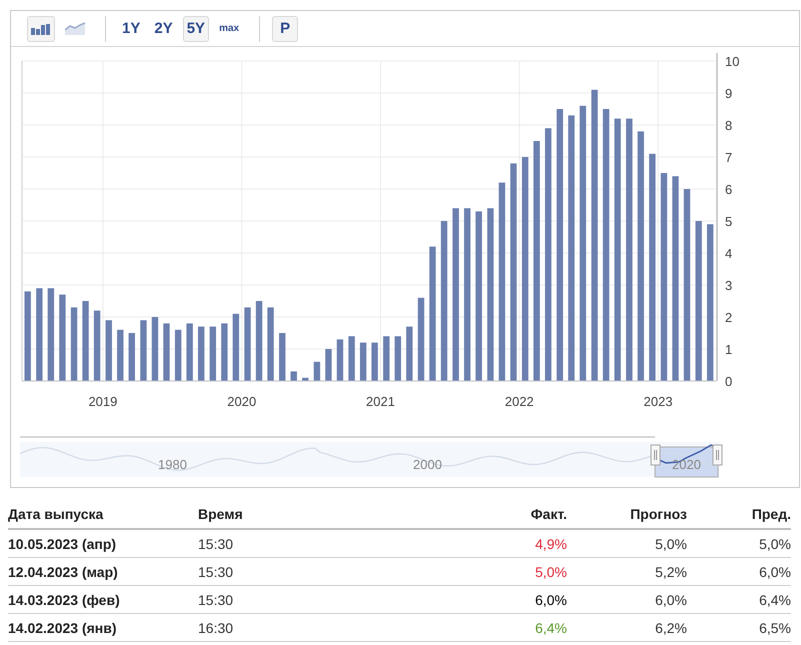 Image resolution: width=801 pixels, height=645 pixels. What do you see at coordinates (64, 600) in the screenshot?
I see `table-cell: 14.03.2023 (фев)` at bounding box center [64, 600].